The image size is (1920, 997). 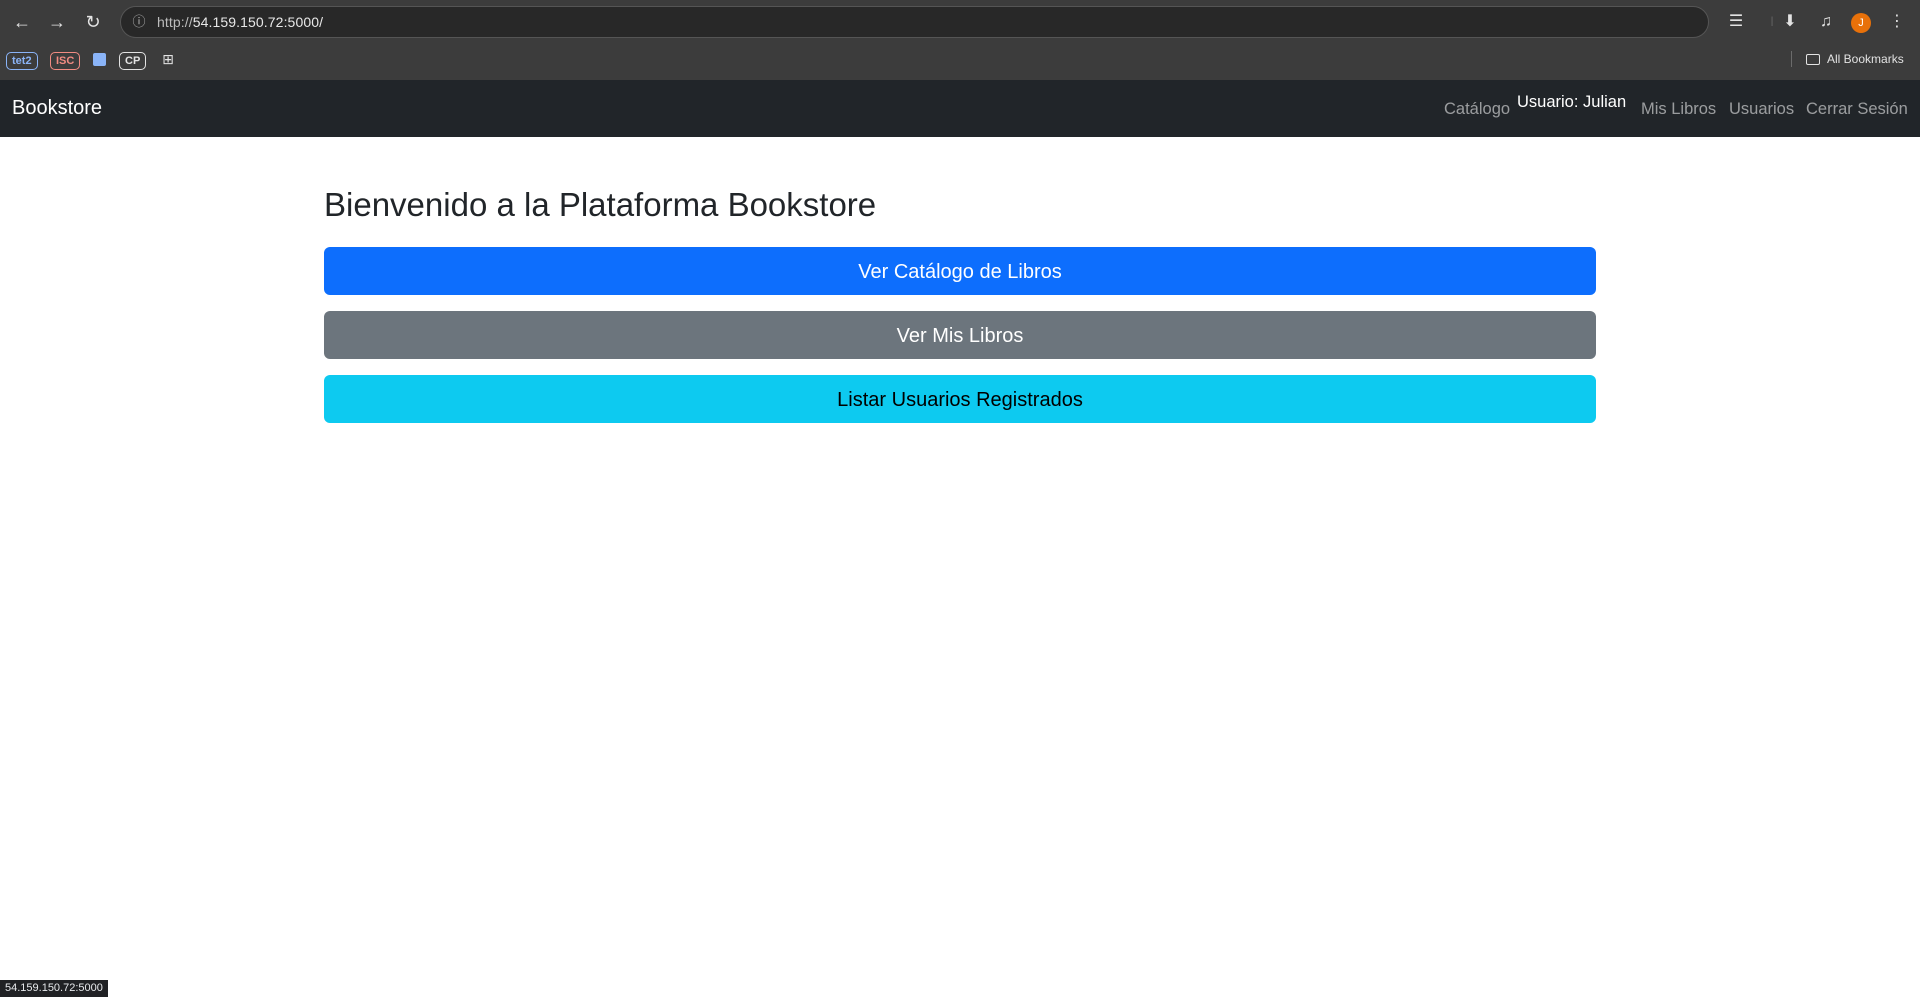 I want to click on reload-icon: ↻, so click(x=93, y=22).